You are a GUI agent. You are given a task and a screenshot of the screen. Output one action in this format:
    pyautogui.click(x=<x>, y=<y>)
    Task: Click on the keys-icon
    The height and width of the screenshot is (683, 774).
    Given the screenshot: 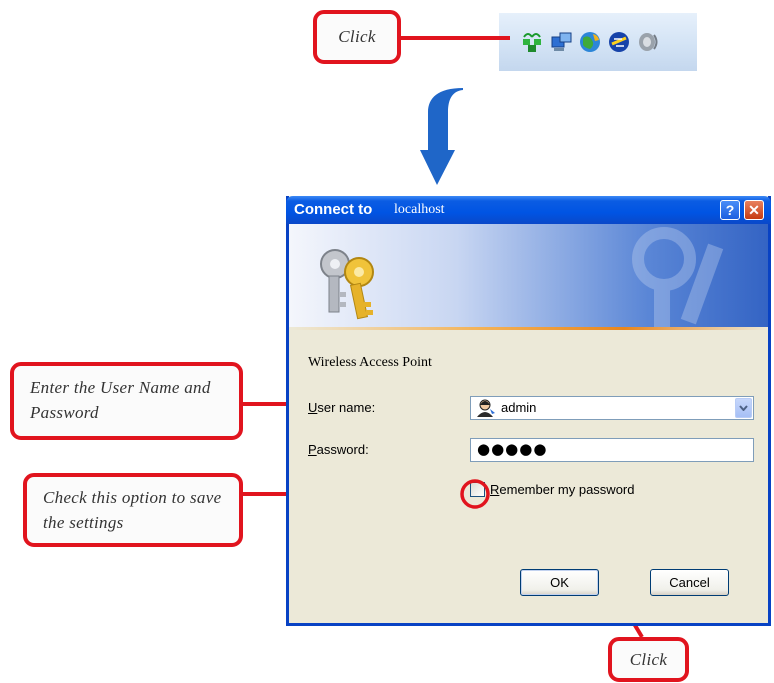 What is the action you would take?
    pyautogui.click(x=522, y=277)
    